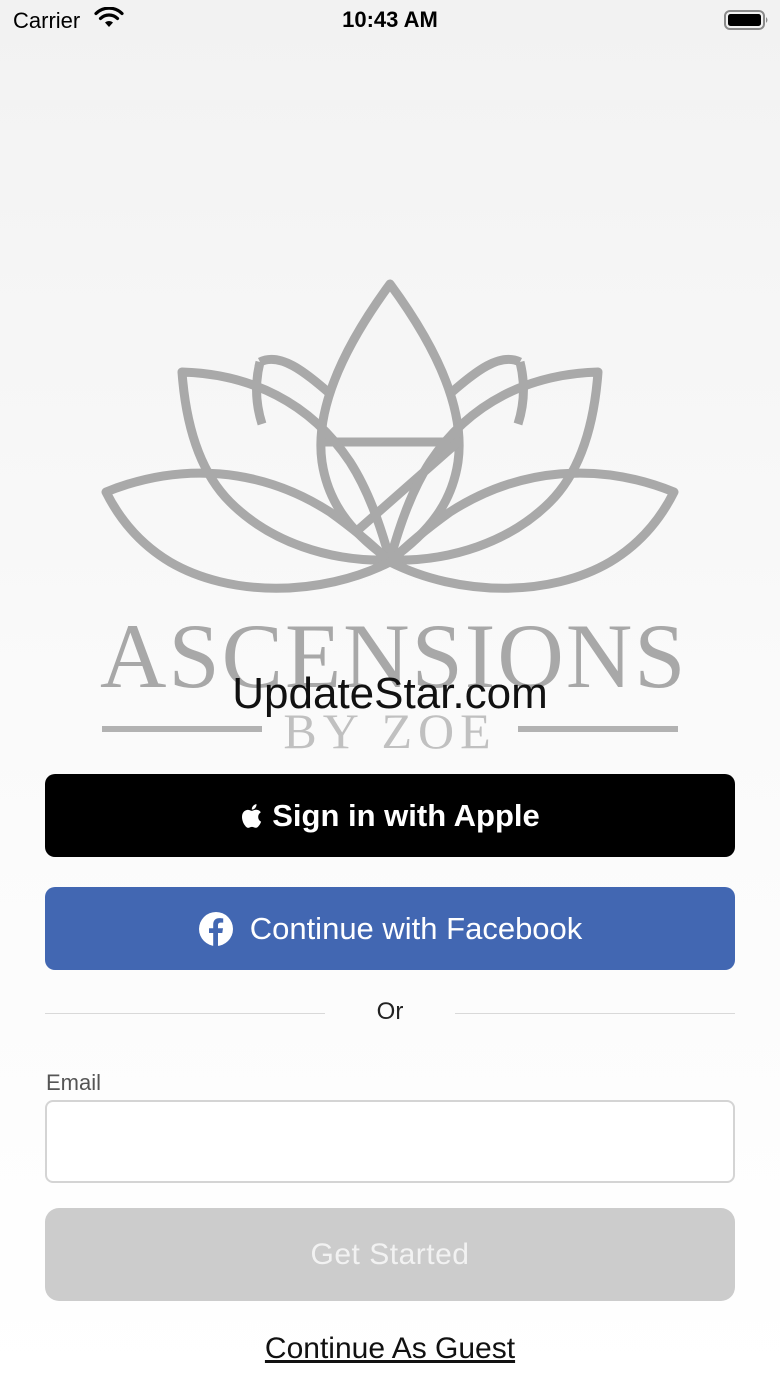 This screenshot has height=1387, width=780. I want to click on or-divider: Or, so click(390, 1013).